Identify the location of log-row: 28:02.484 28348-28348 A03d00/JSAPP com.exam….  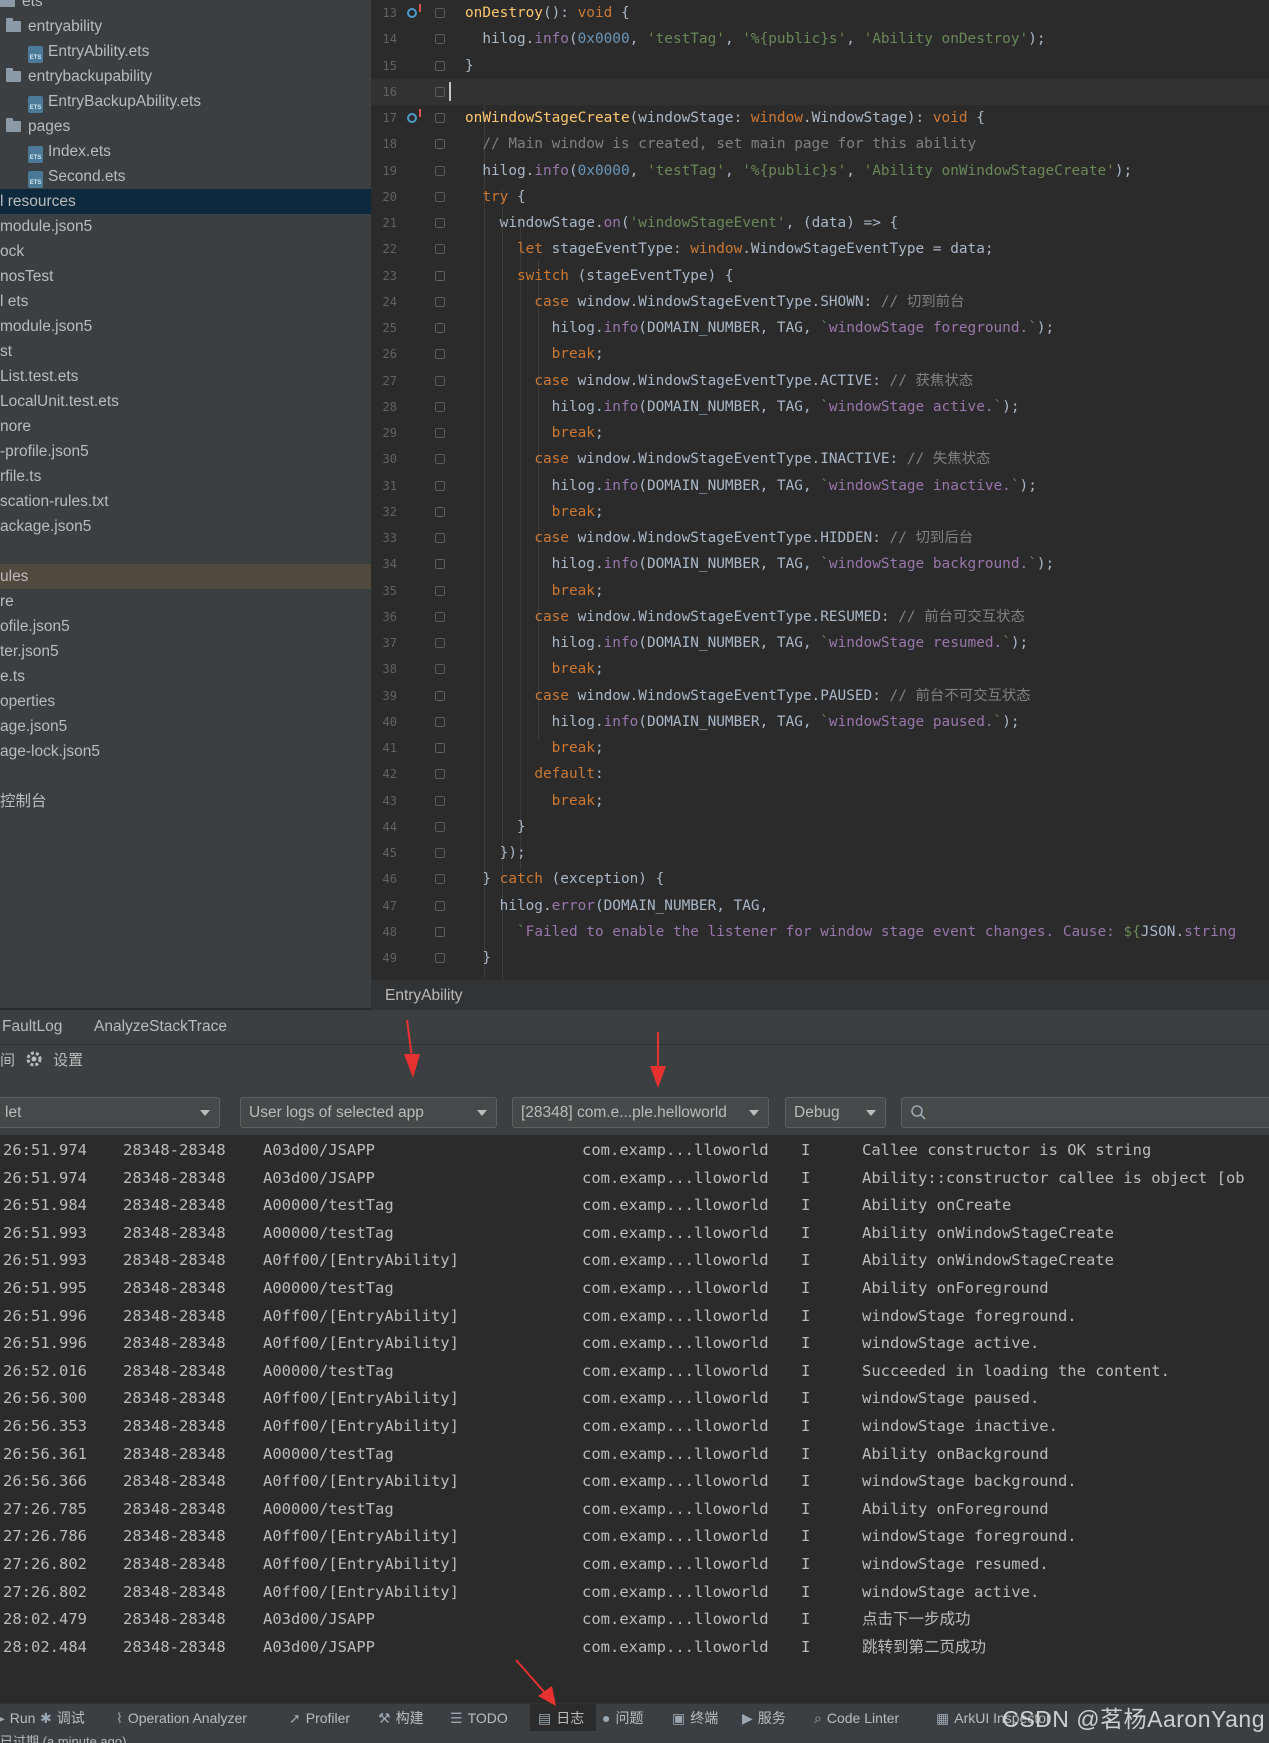
(634, 1648).